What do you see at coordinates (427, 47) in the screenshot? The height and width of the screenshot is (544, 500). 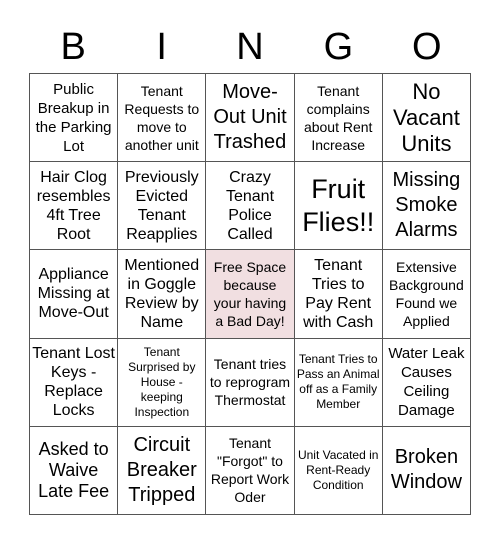 I see `header-letter-o: O` at bounding box center [427, 47].